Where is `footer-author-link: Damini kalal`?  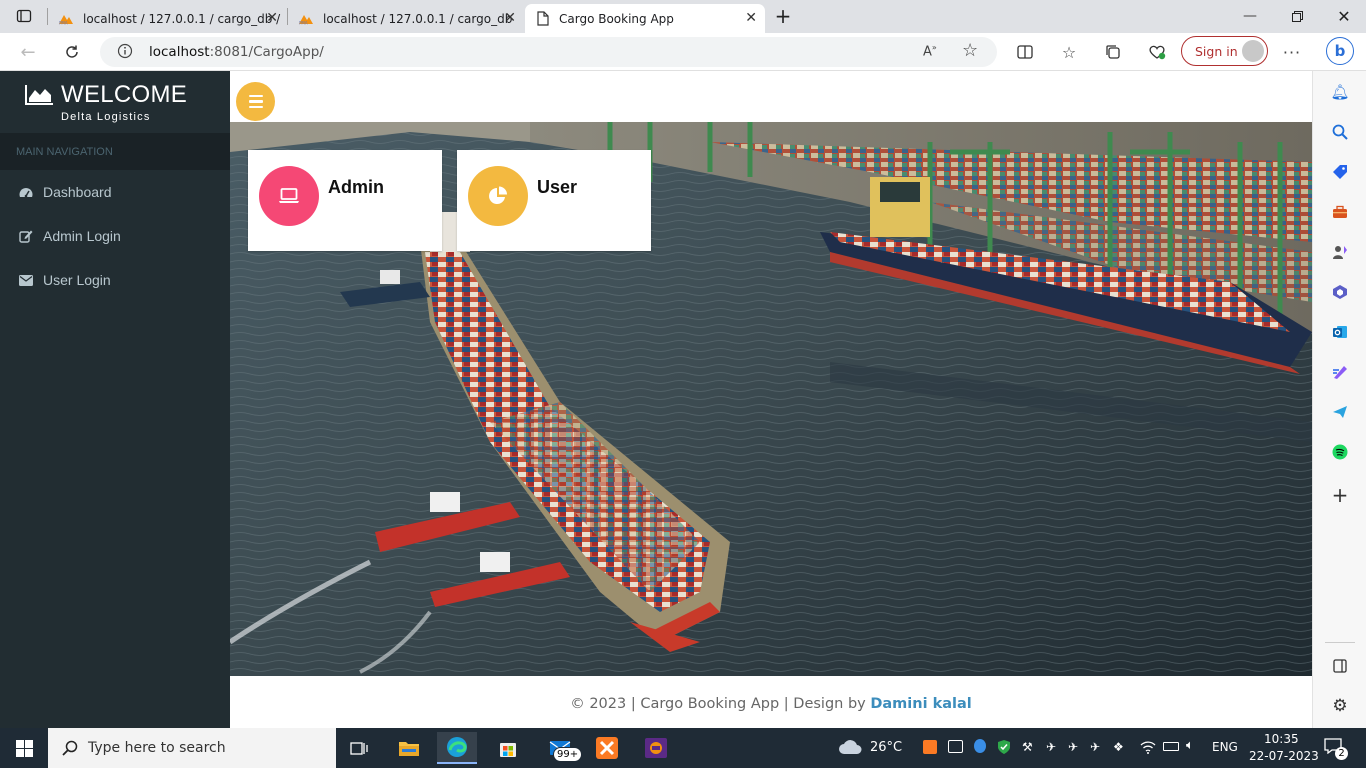 footer-author-link: Damini kalal is located at coordinates (920, 704).